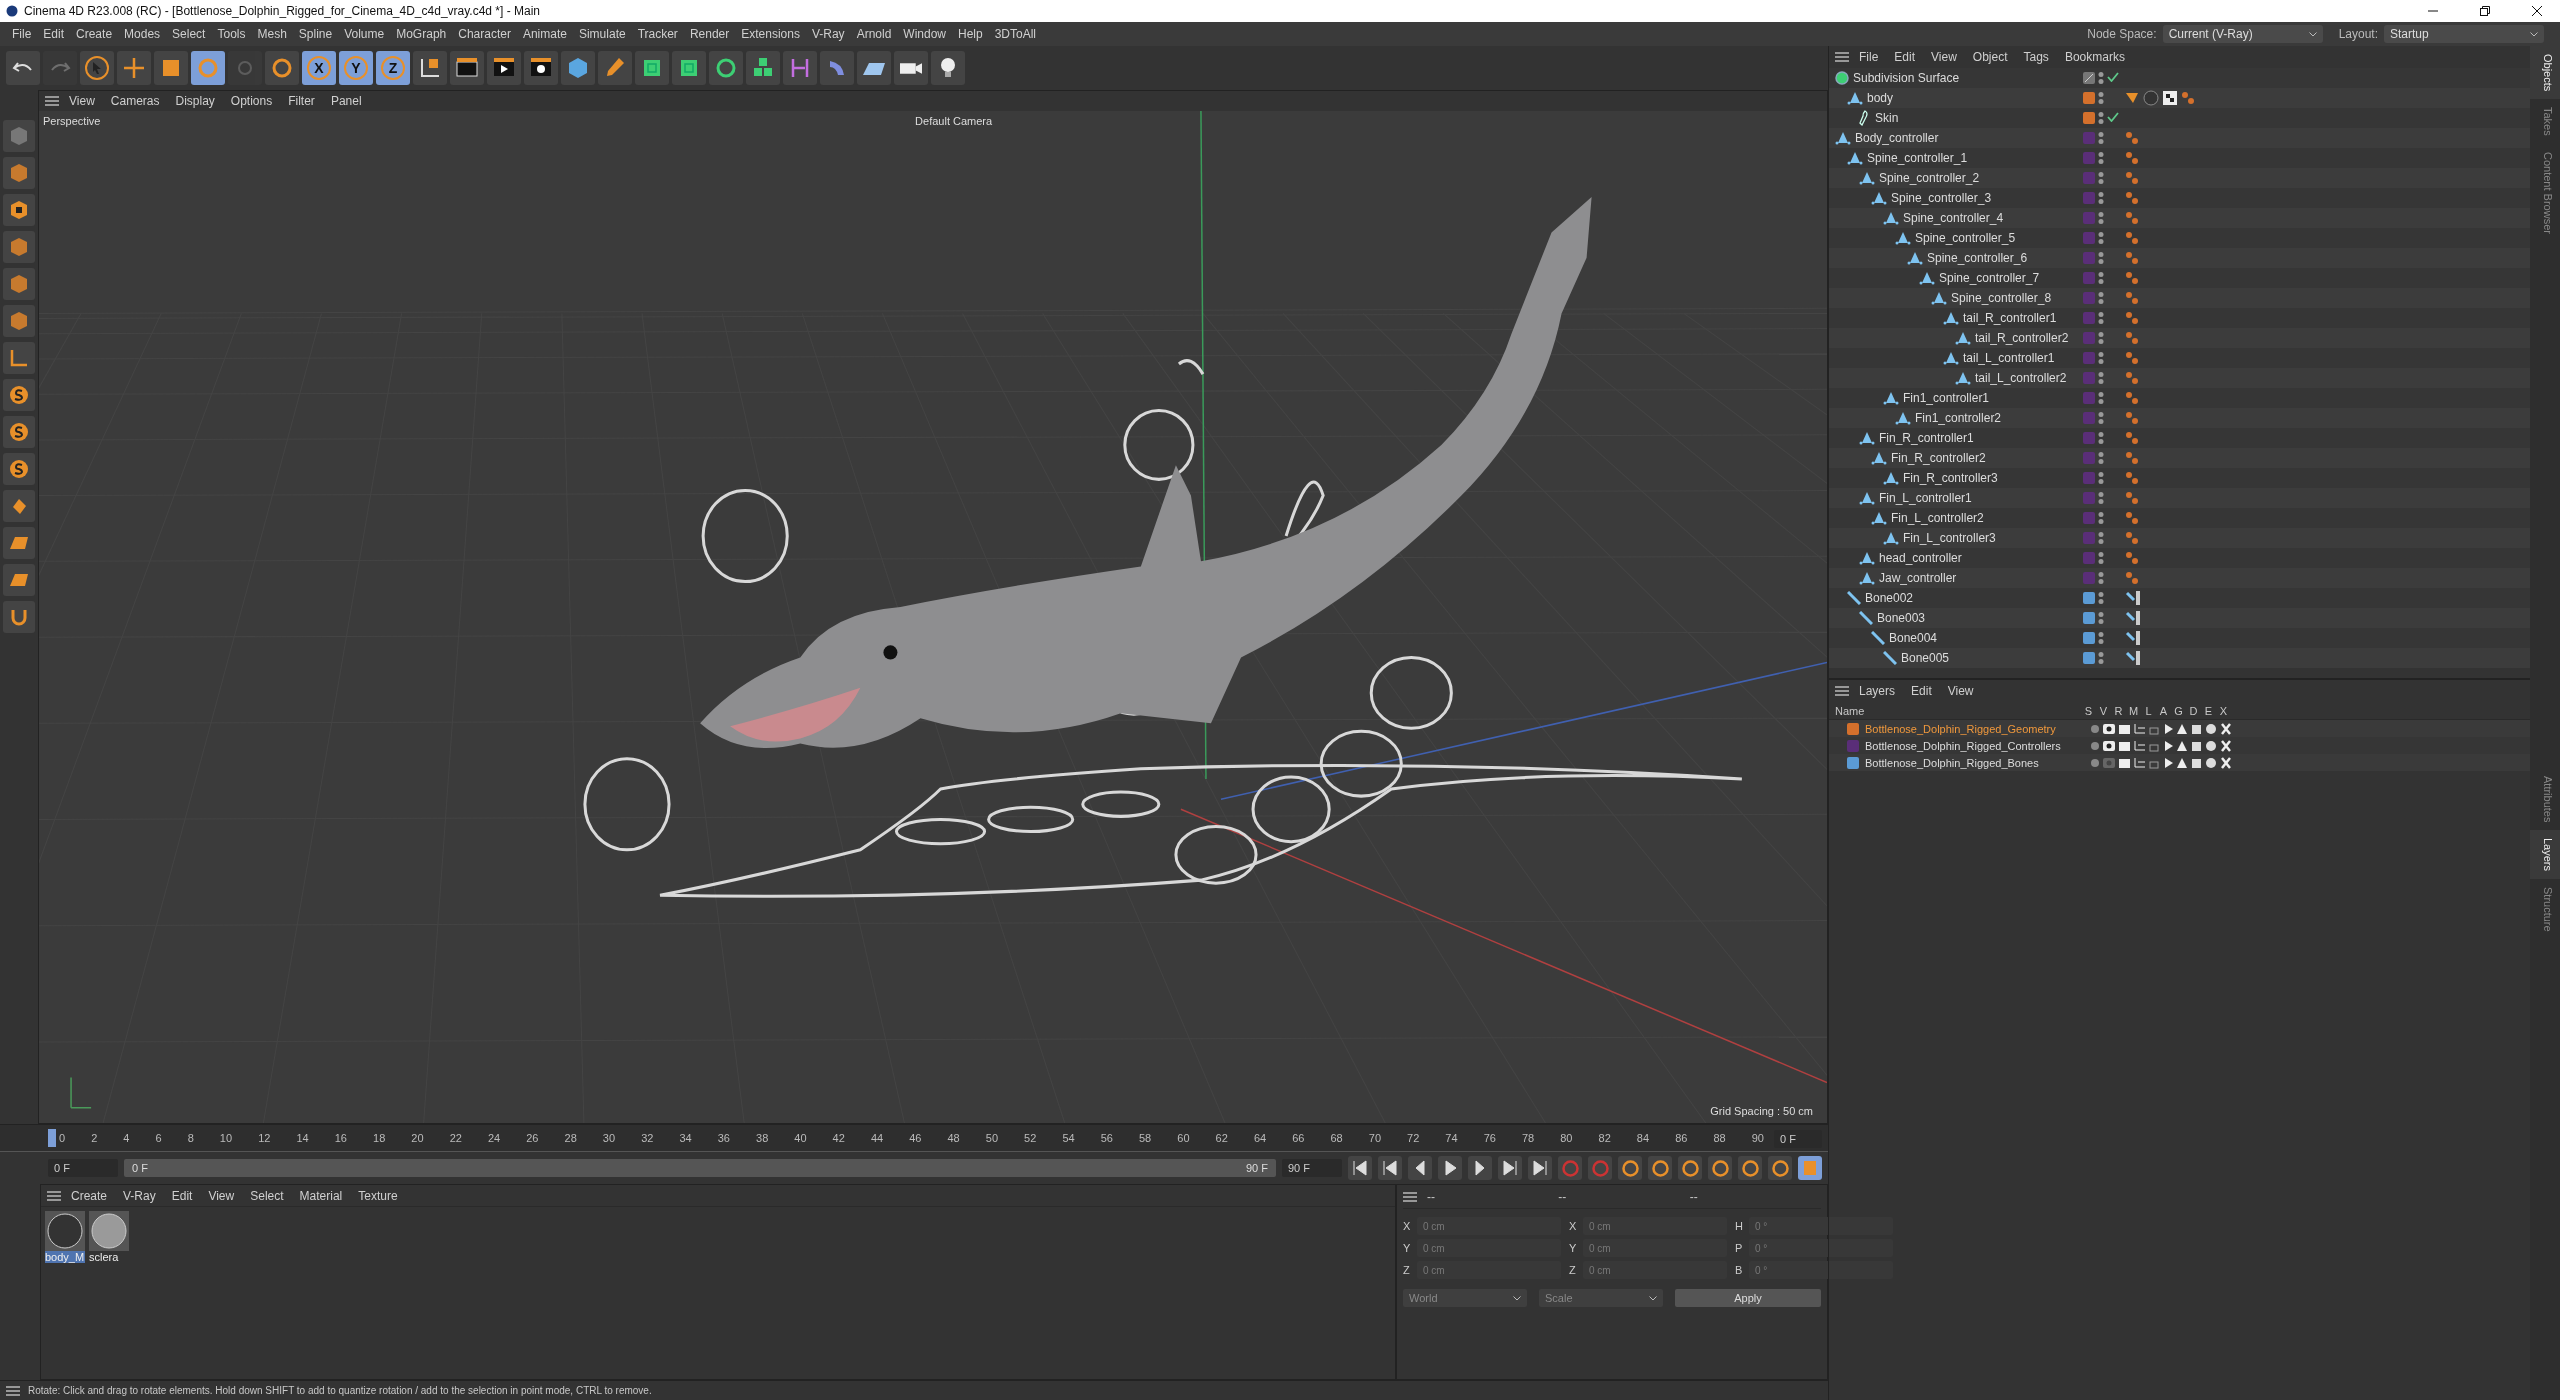 The height and width of the screenshot is (1400, 2560). What do you see at coordinates (770, 34) in the screenshot?
I see `menu-item: Extensions` at bounding box center [770, 34].